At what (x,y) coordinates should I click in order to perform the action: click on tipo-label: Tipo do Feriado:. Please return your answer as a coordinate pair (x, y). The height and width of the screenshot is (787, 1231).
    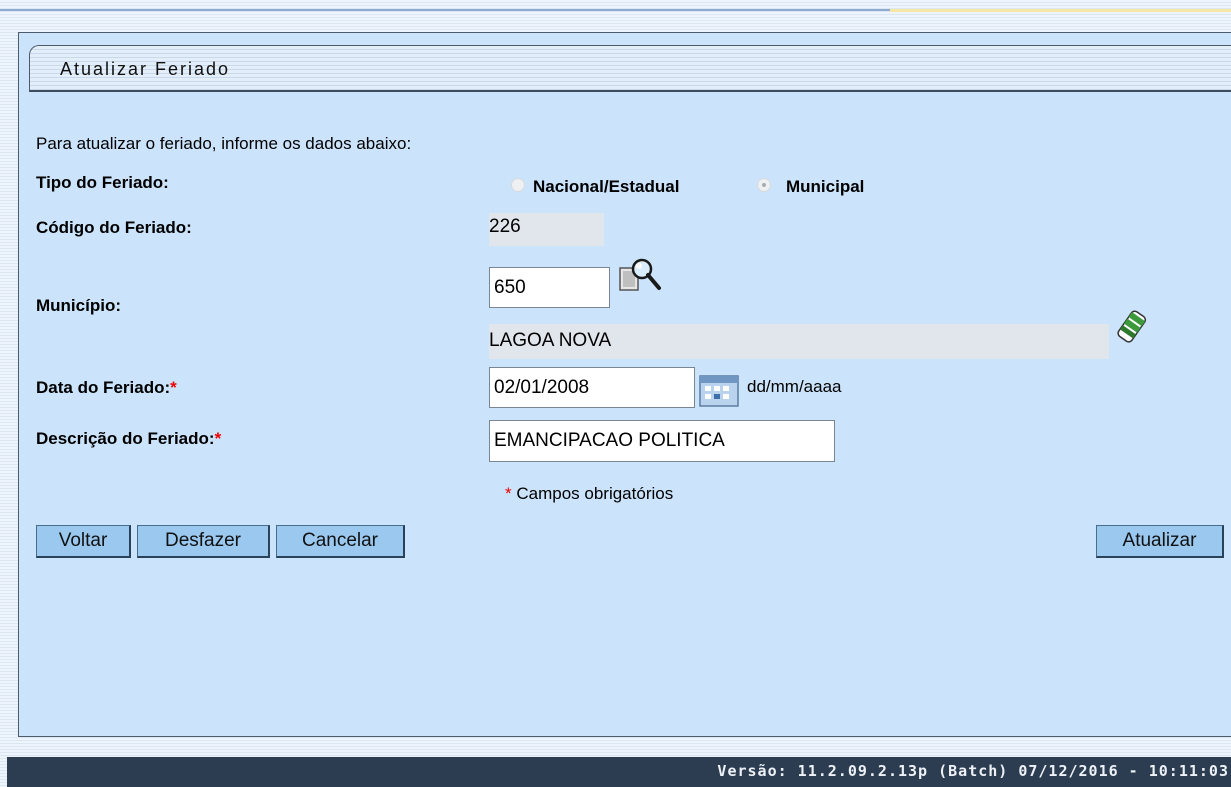
    Looking at the image, I should click on (102, 182).